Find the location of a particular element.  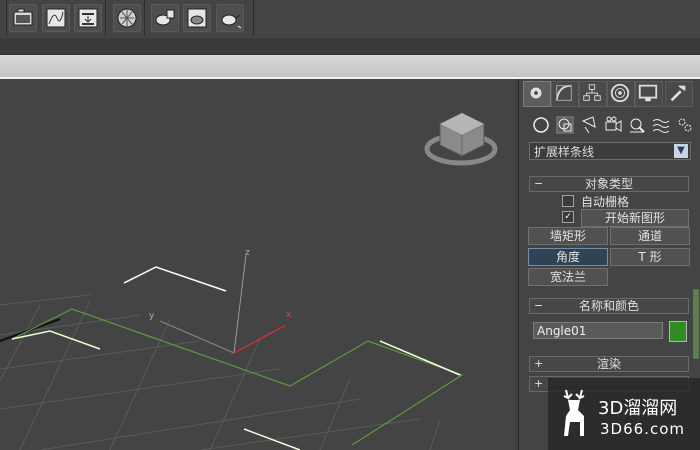

chevron-down-icon: ▼ is located at coordinates (681, 151).